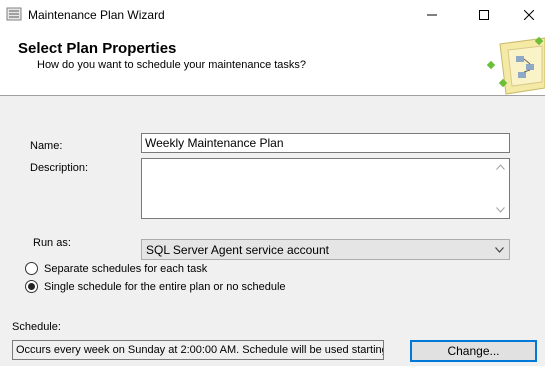 Image resolution: width=545 pixels, height=366 pixels. What do you see at coordinates (499, 250) in the screenshot?
I see `chevron-down-icon` at bounding box center [499, 250].